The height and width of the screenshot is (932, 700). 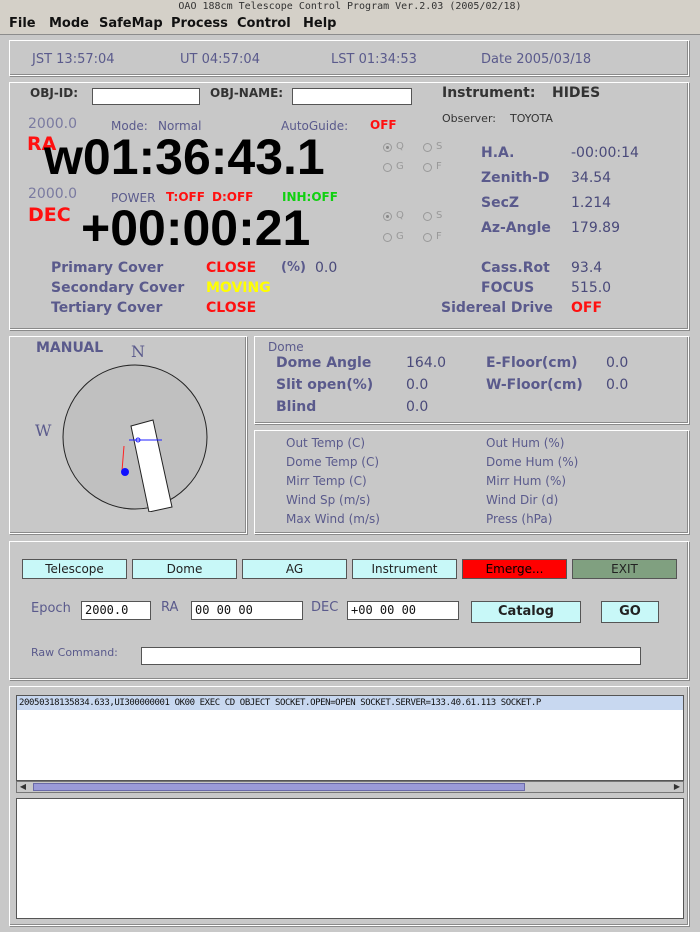 I want to click on mirr-hum-label: Mirr Hum (%), so click(x=526, y=481).